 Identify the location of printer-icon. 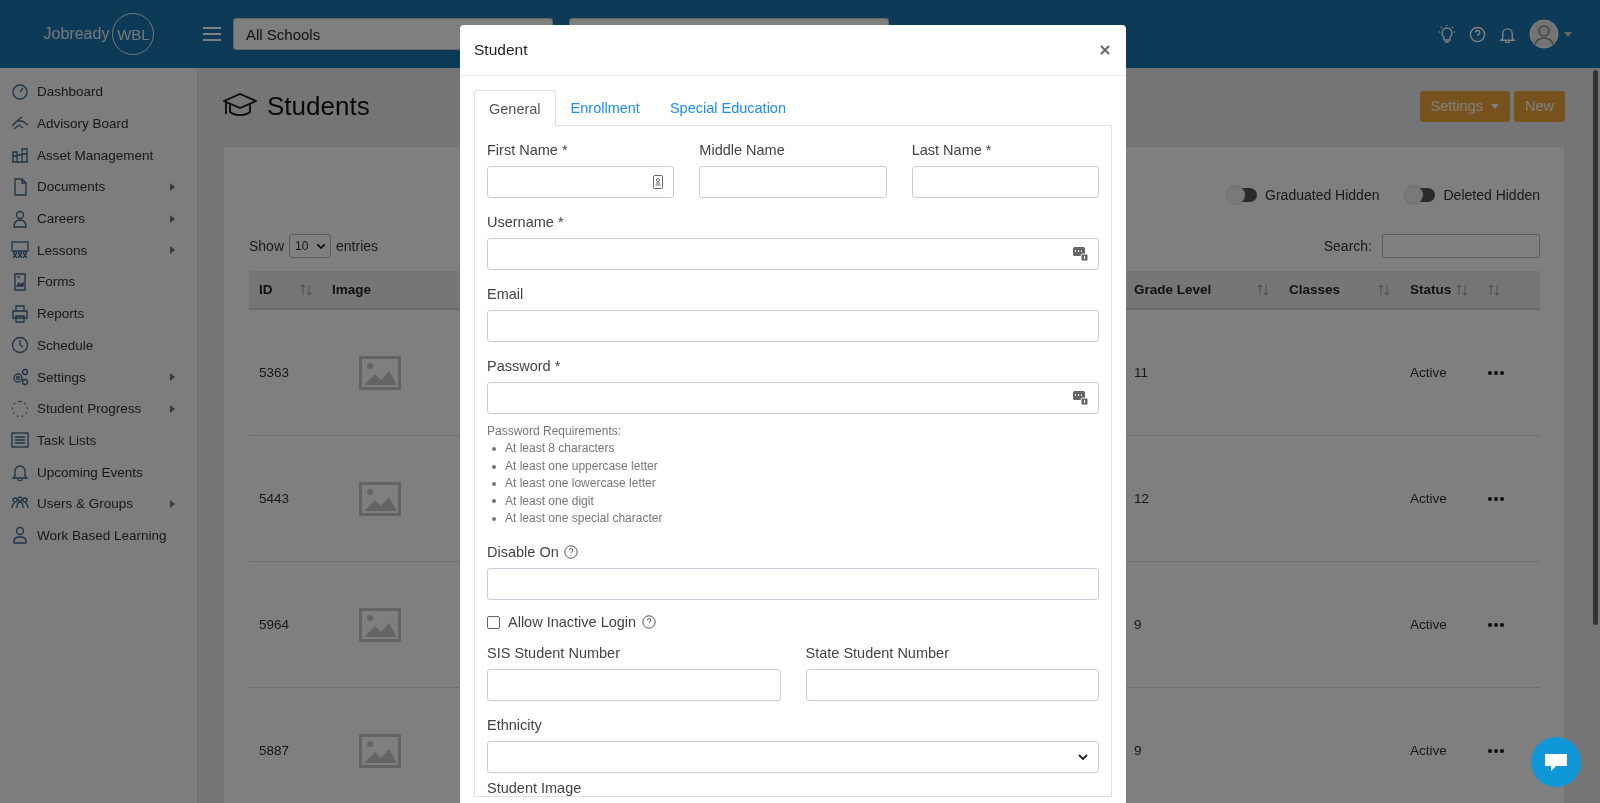
(20, 313).